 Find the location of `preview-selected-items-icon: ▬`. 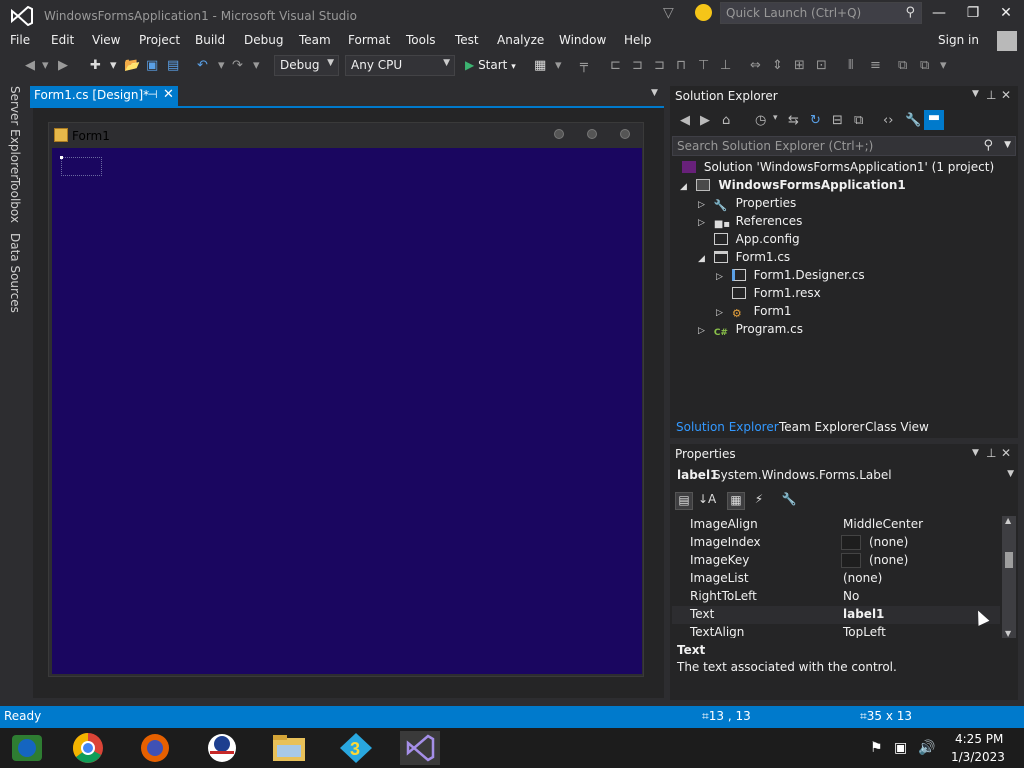

preview-selected-items-icon: ▬ is located at coordinates (934, 120).